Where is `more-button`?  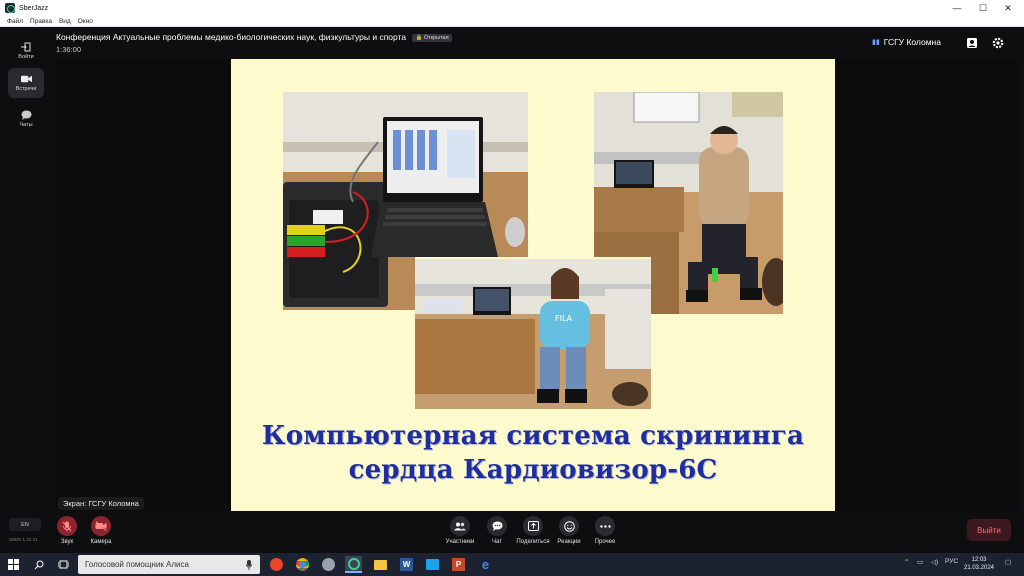 more-button is located at coordinates (605, 526).